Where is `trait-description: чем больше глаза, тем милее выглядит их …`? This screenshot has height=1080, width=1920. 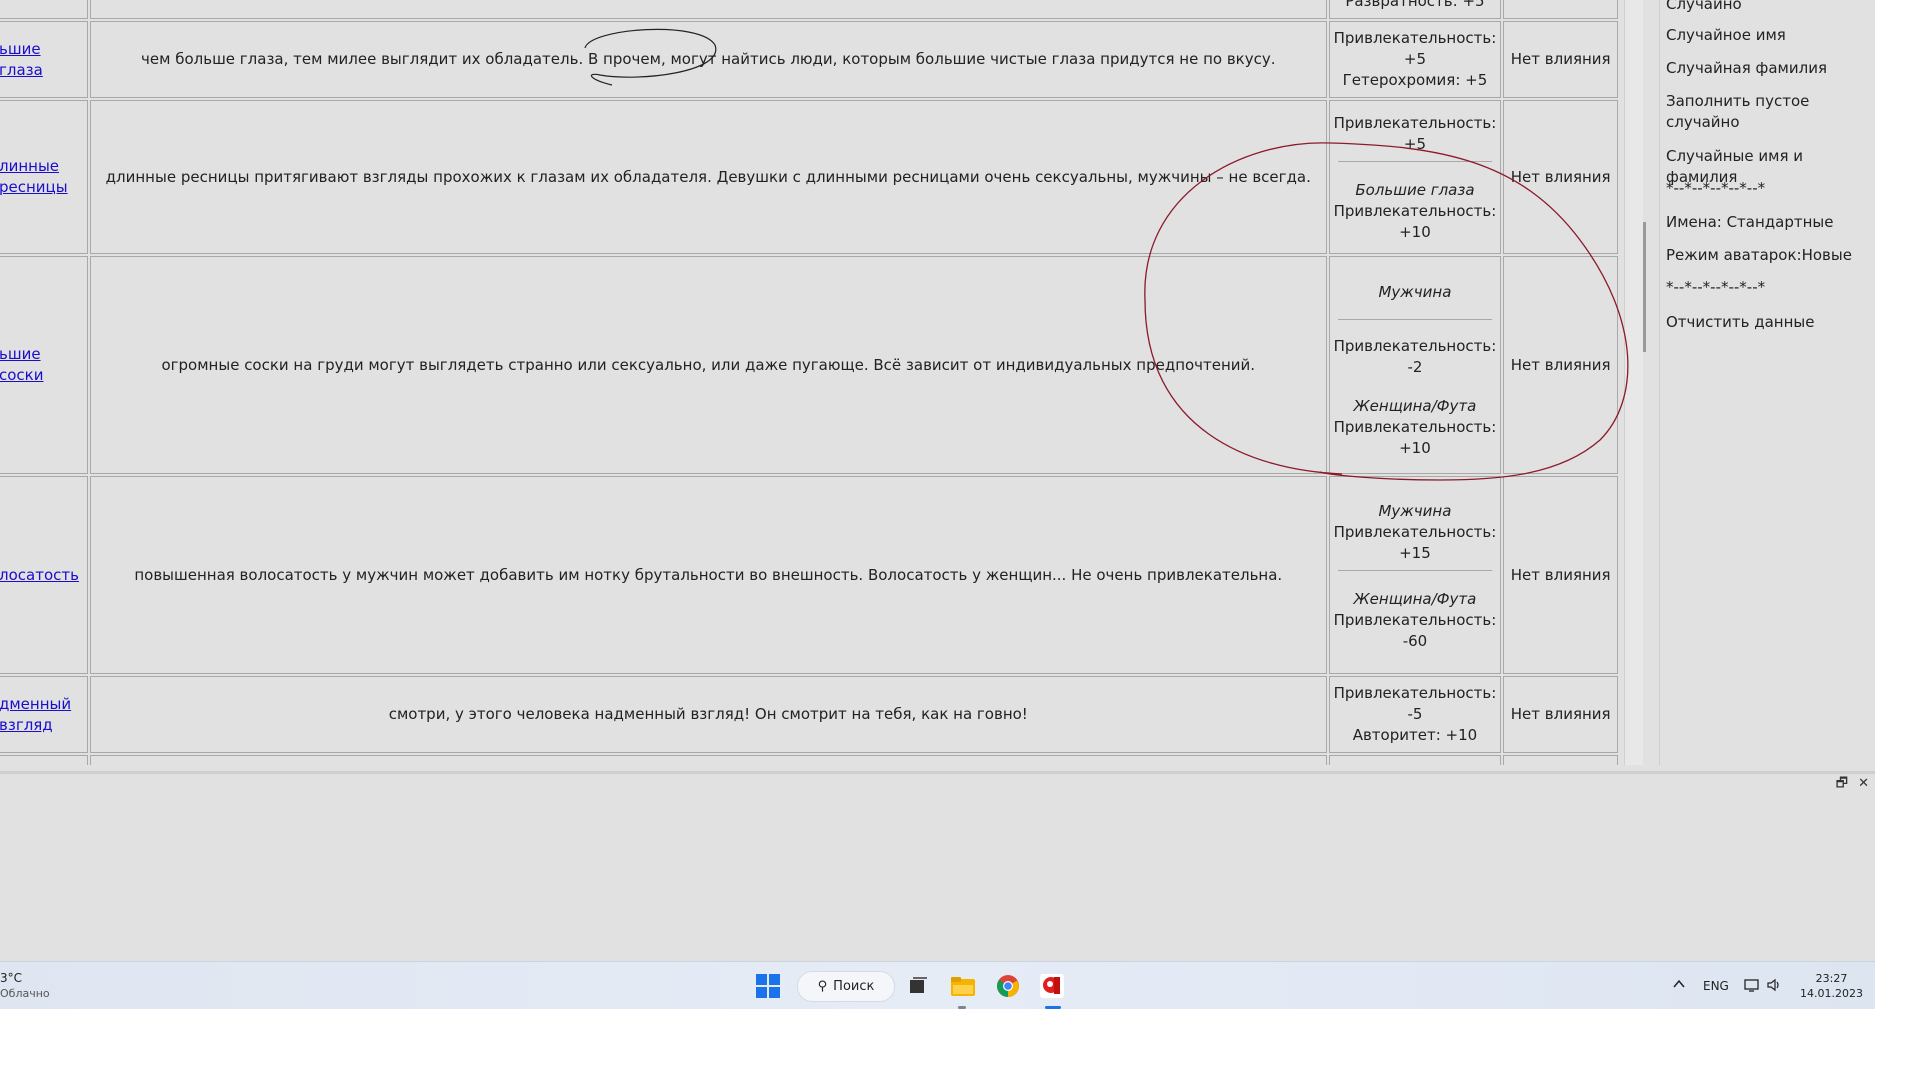
trait-description: чем больше глаза, тем милее выглядит их … is located at coordinates (708, 59).